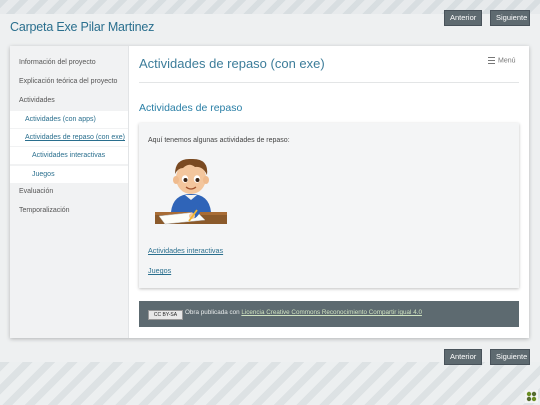 The height and width of the screenshot is (405, 540). I want to click on link-actividades-interactivas: Actividades interactivas, so click(185, 250).